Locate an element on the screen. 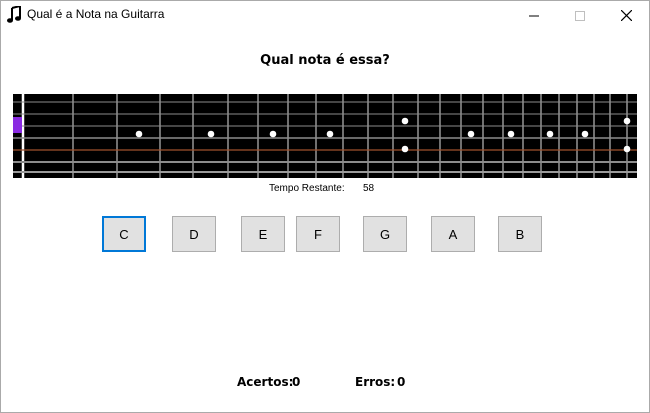  question-heading: Qual nota é essa? is located at coordinates (325, 60).